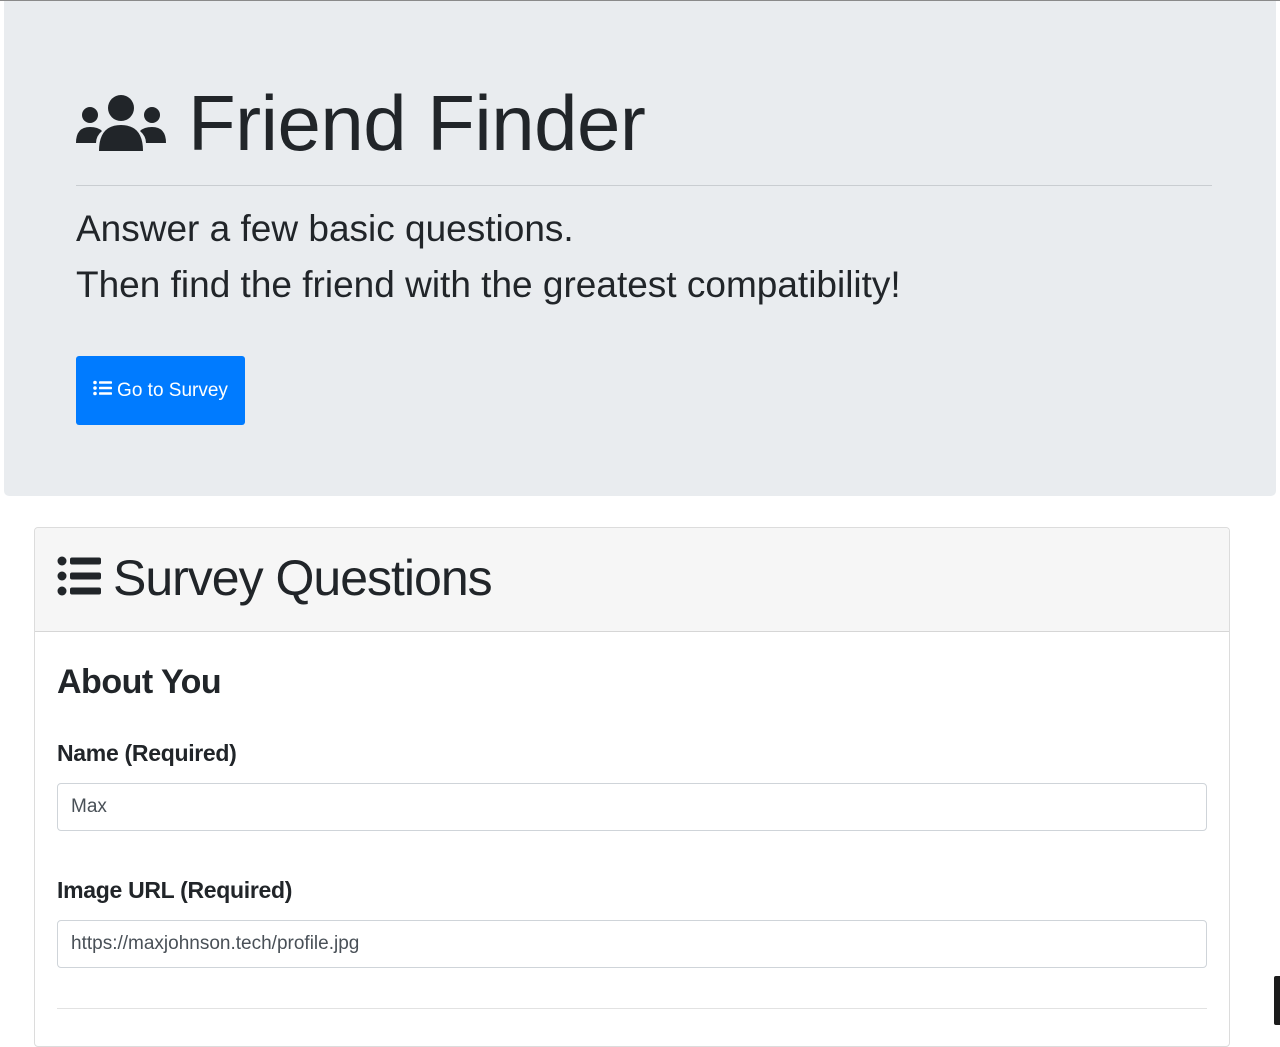  What do you see at coordinates (644, 185) in the screenshot?
I see `divider` at bounding box center [644, 185].